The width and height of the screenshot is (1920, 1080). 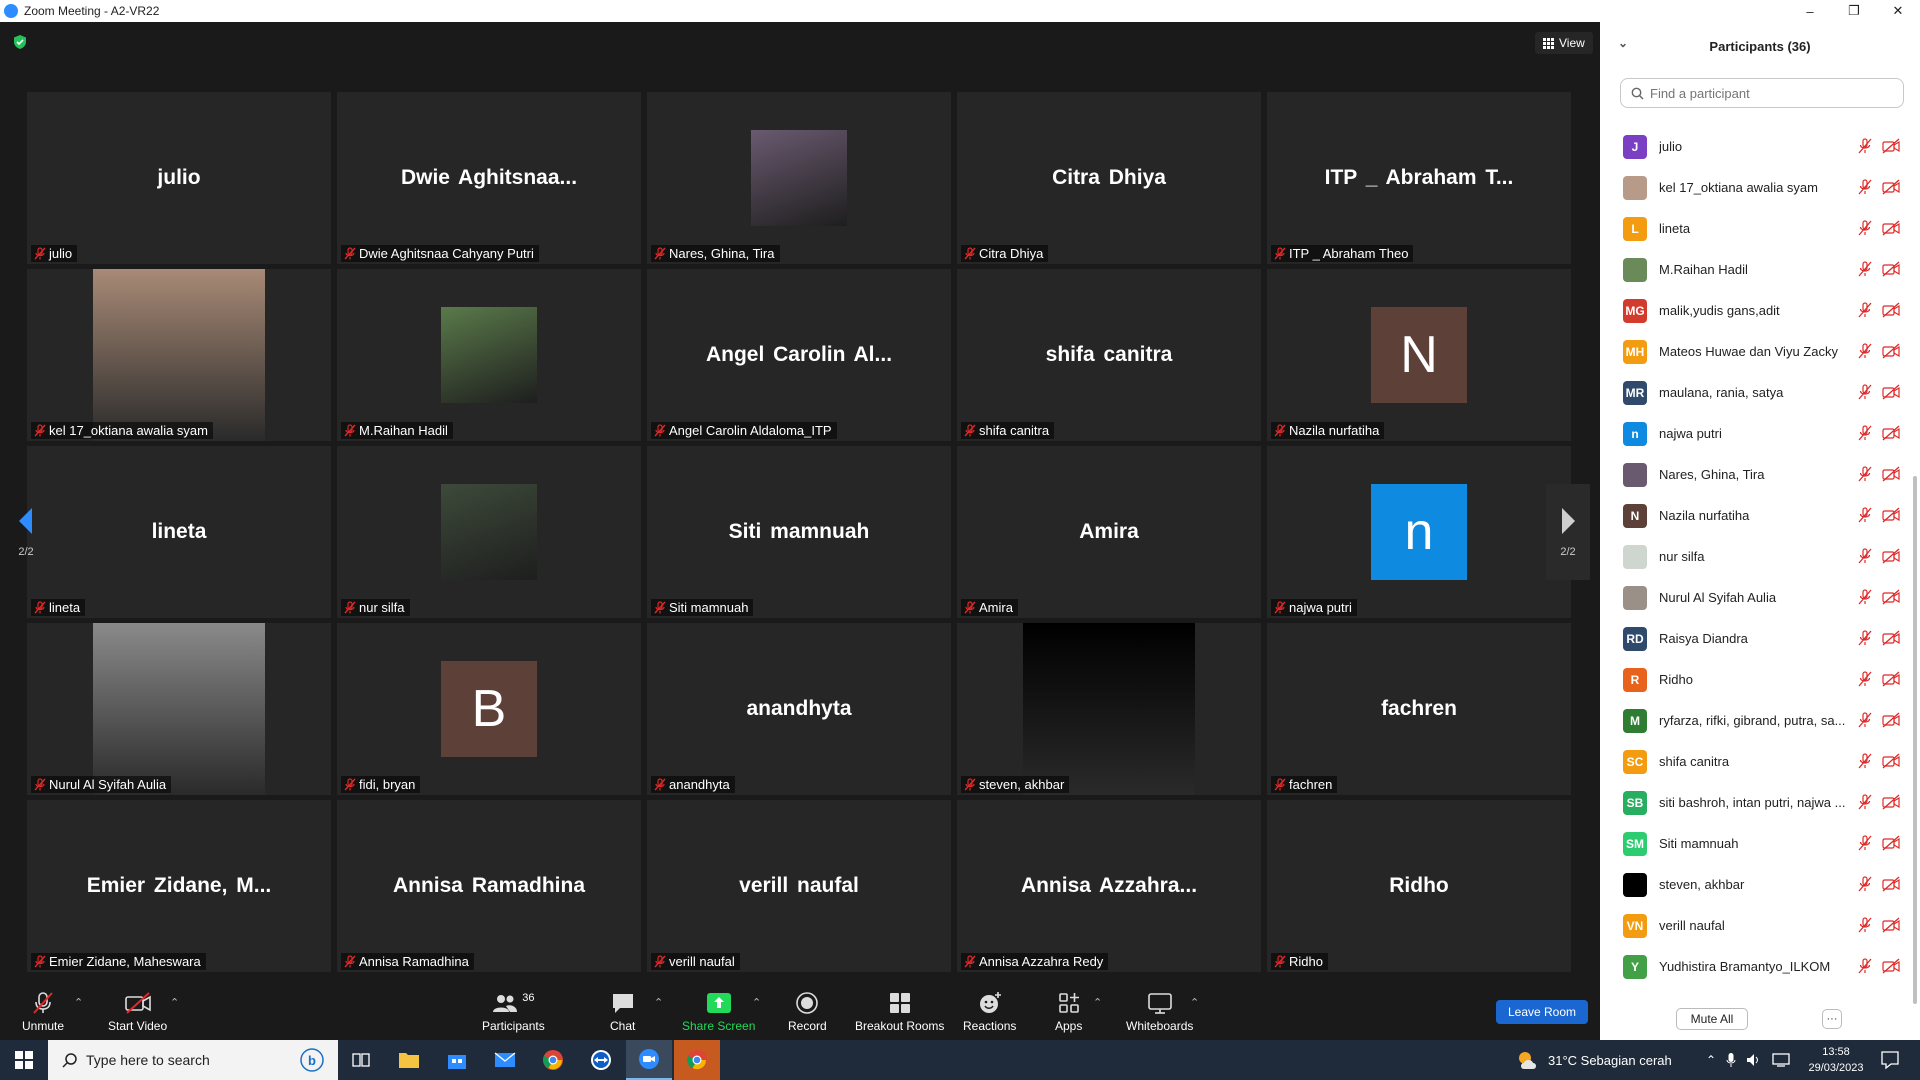 What do you see at coordinates (489, 532) in the screenshot?
I see `participant-tile: nur silfa` at bounding box center [489, 532].